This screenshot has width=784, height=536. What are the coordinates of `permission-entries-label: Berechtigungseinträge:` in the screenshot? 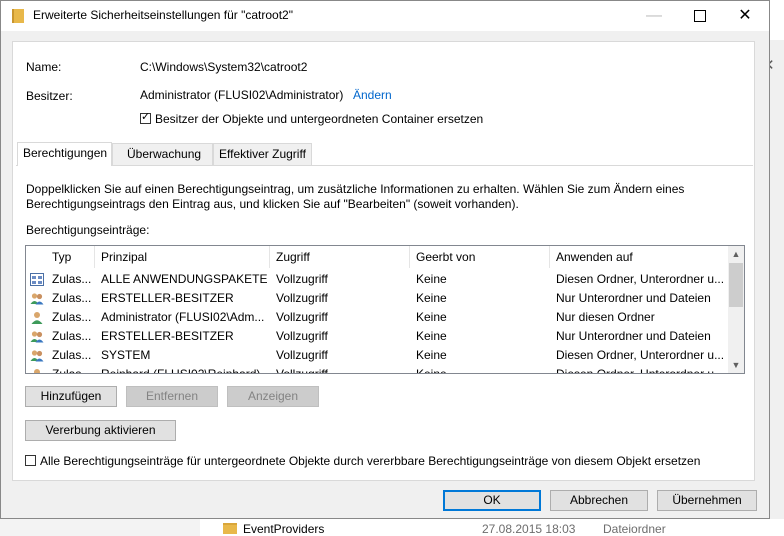 It's located at (88, 230).